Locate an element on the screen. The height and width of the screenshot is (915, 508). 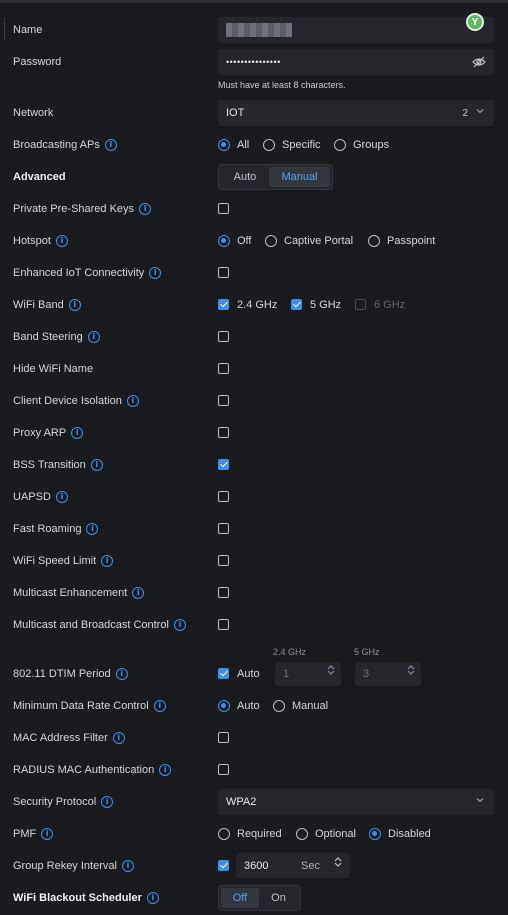
network-count: 2 is located at coordinates (465, 113).